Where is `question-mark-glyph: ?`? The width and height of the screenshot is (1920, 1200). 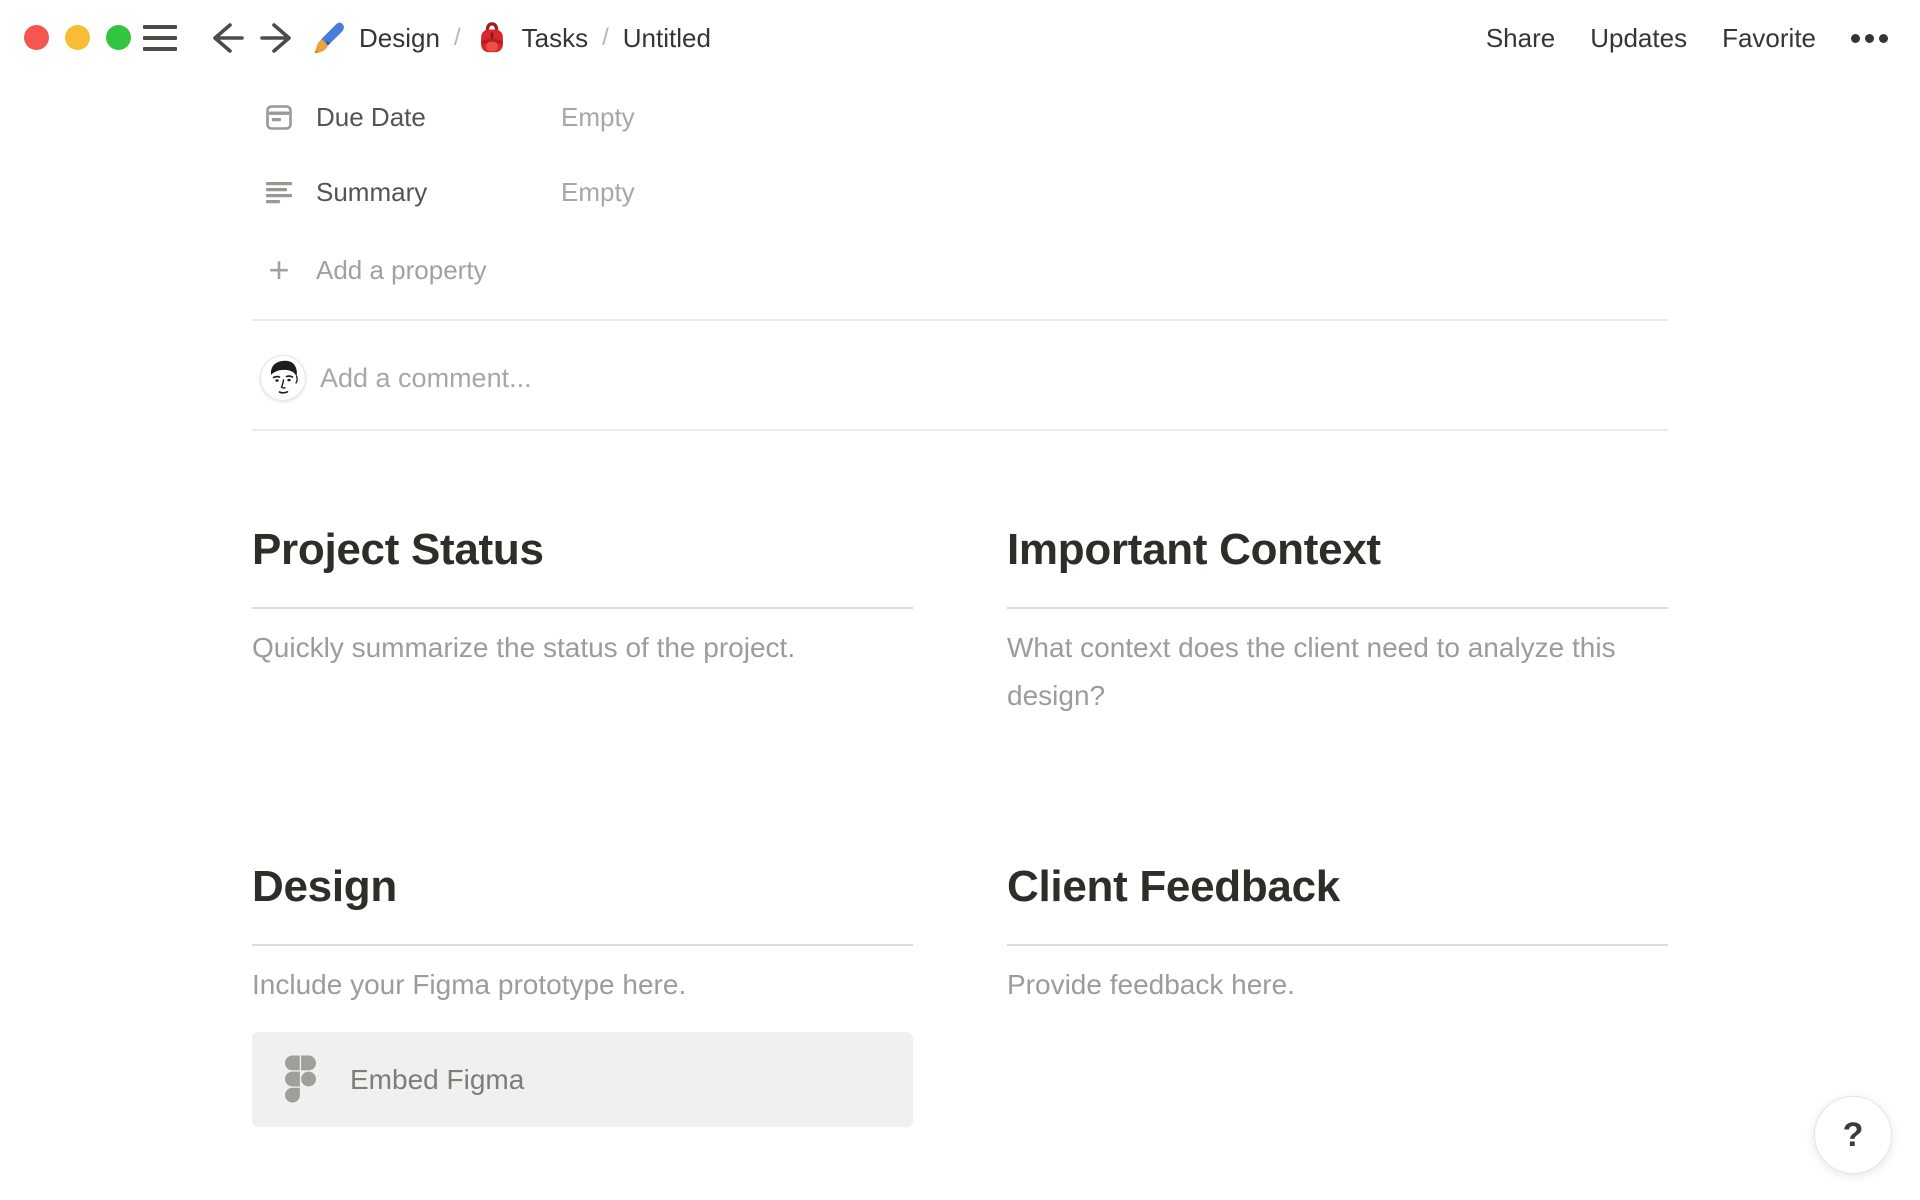 question-mark-glyph: ? is located at coordinates (1853, 1134).